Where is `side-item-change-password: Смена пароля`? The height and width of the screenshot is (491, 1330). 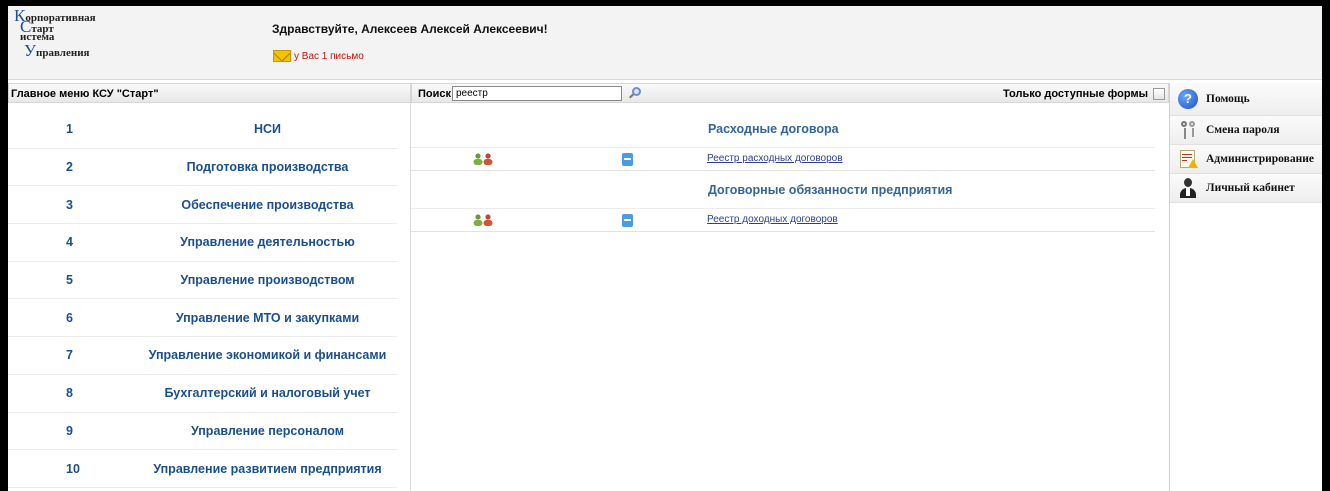
side-item-change-password: Смена пароля is located at coordinates (1246, 130).